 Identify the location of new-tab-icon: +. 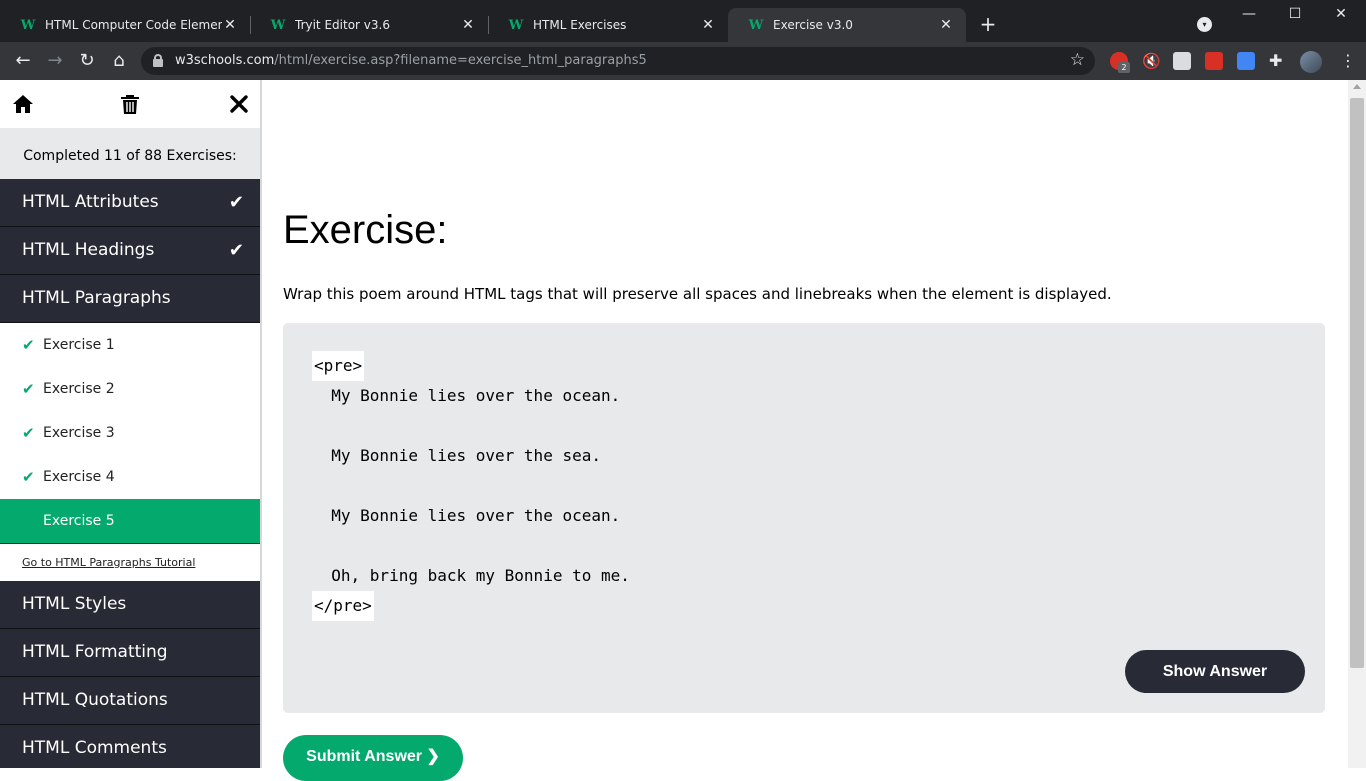
(988, 24).